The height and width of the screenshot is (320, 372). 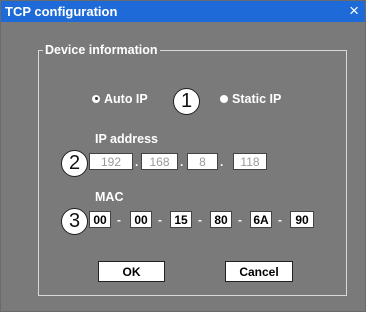 What do you see at coordinates (126, 99) in the screenshot?
I see `auto-ip-label: Auto IP` at bounding box center [126, 99].